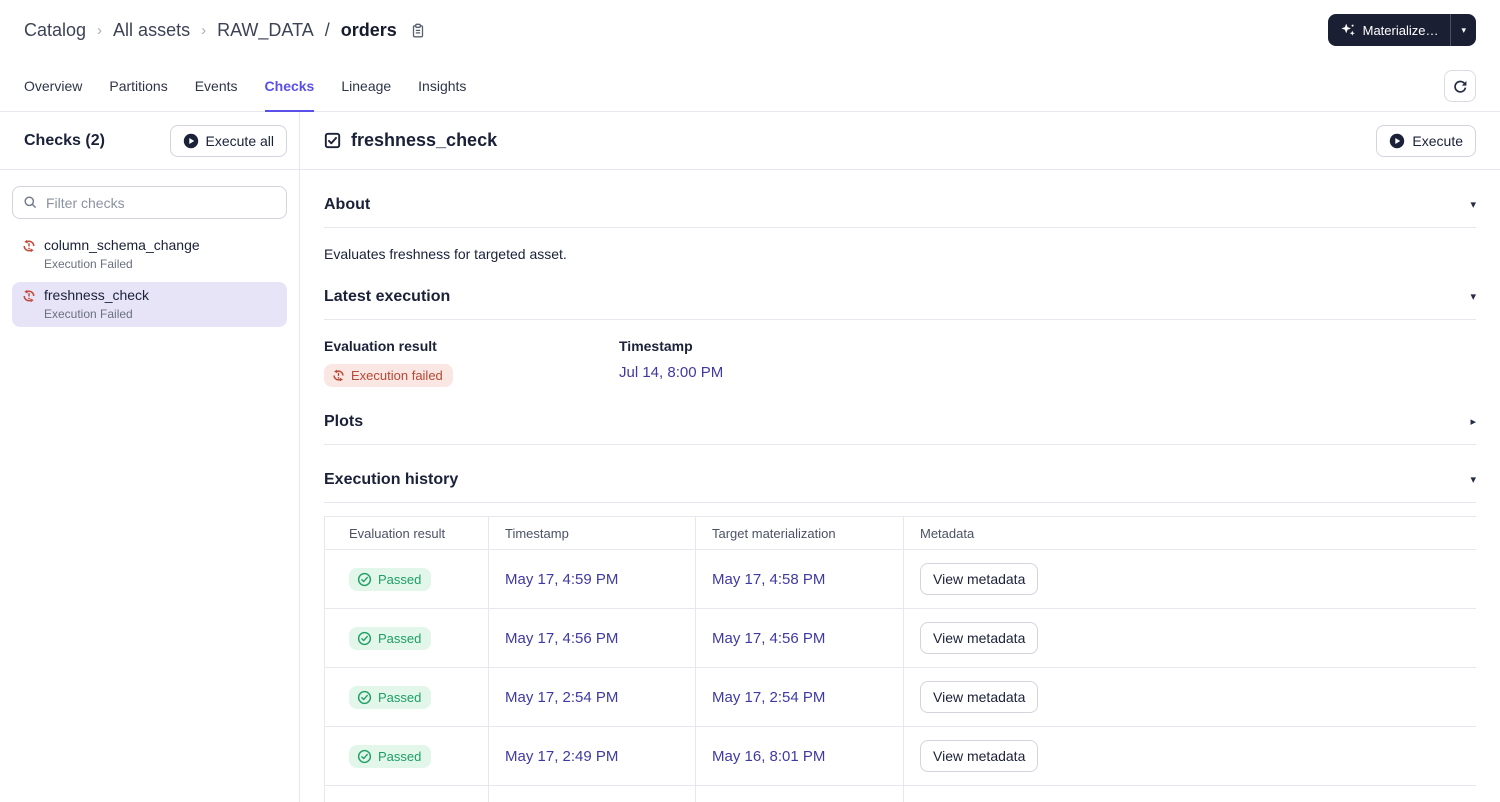 The height and width of the screenshot is (802, 1500). What do you see at coordinates (561, 638) in the screenshot?
I see `execution-timestamp-link: May 17, 4:56 PM` at bounding box center [561, 638].